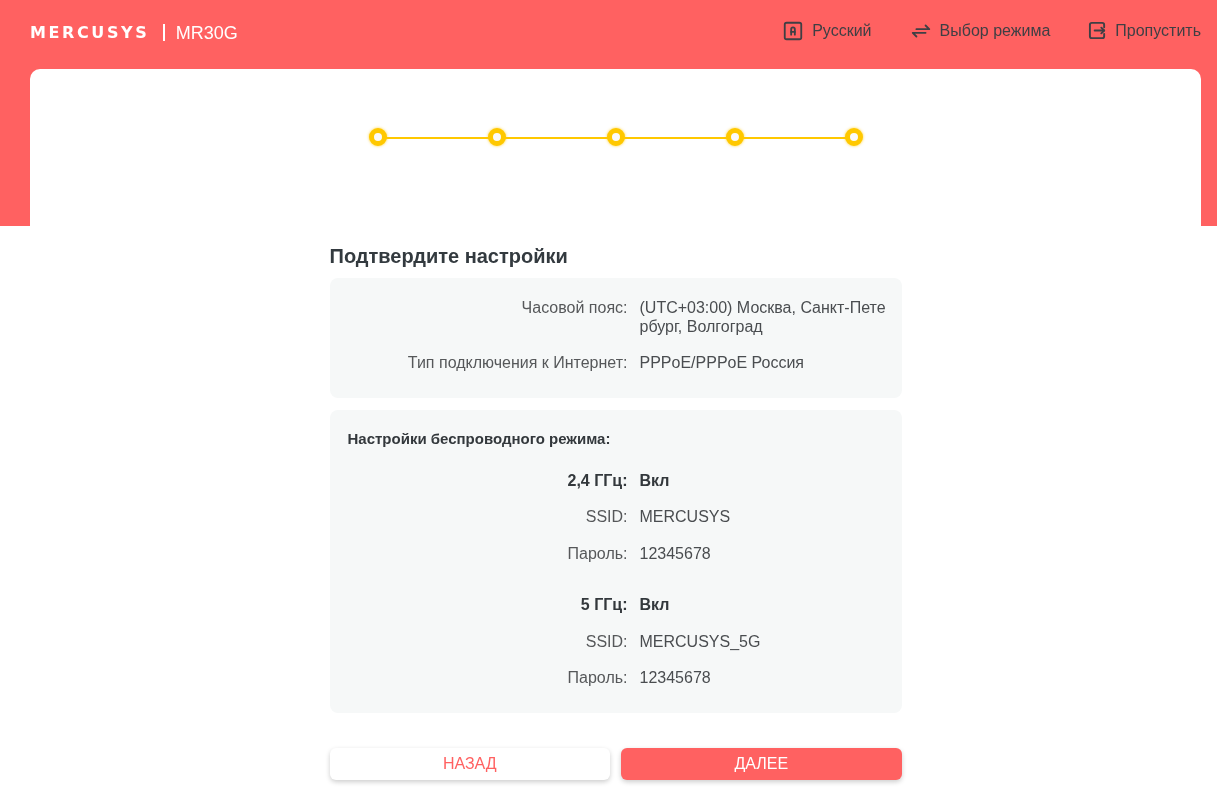 The height and width of the screenshot is (800, 1217). What do you see at coordinates (206, 32) in the screenshot?
I see `model-name: MR30G` at bounding box center [206, 32].